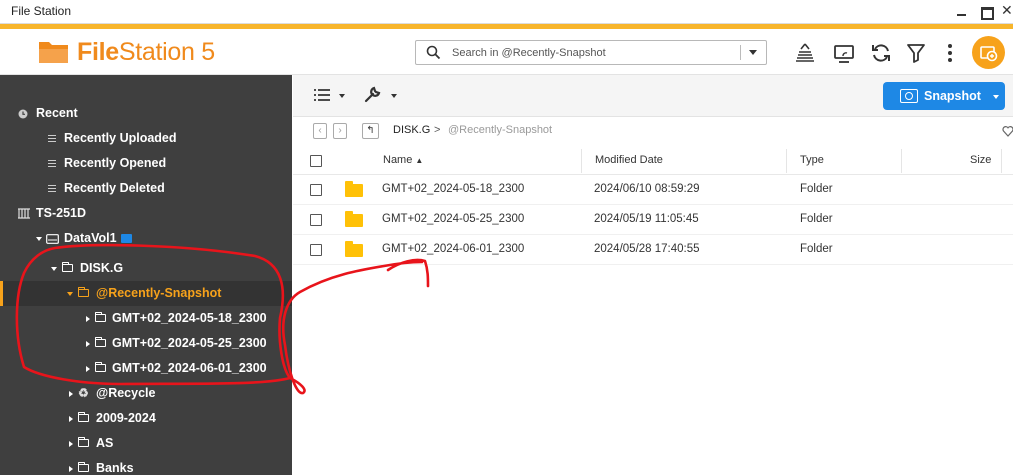 This screenshot has height=475, width=1013. I want to click on search-options-chevron-icon, so click(753, 52).